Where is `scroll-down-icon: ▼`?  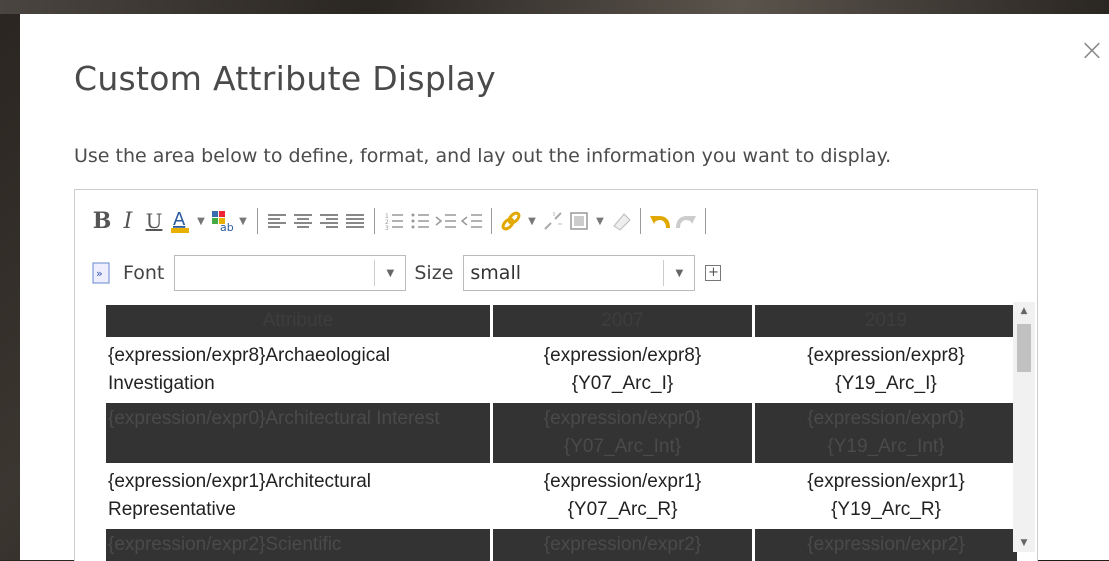 scroll-down-icon: ▼ is located at coordinates (1024, 543).